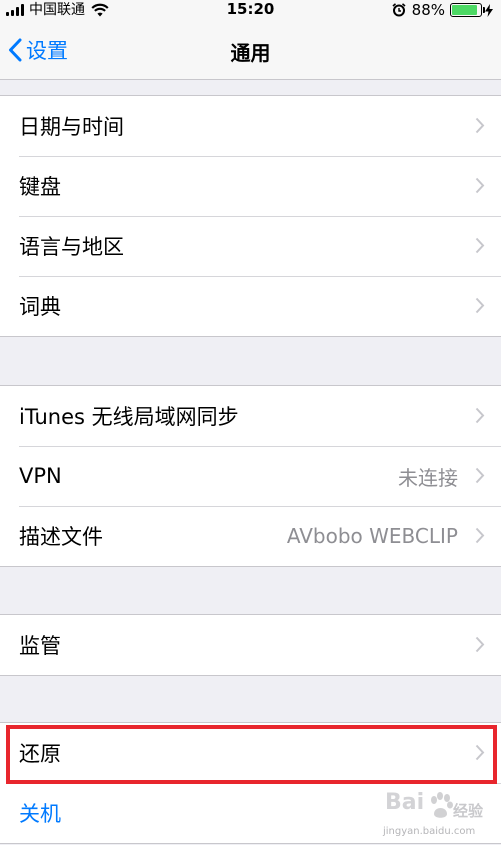 The image size is (501, 845). Describe the element at coordinates (61, 537) in the screenshot. I see `row-label: 描述文件` at that location.